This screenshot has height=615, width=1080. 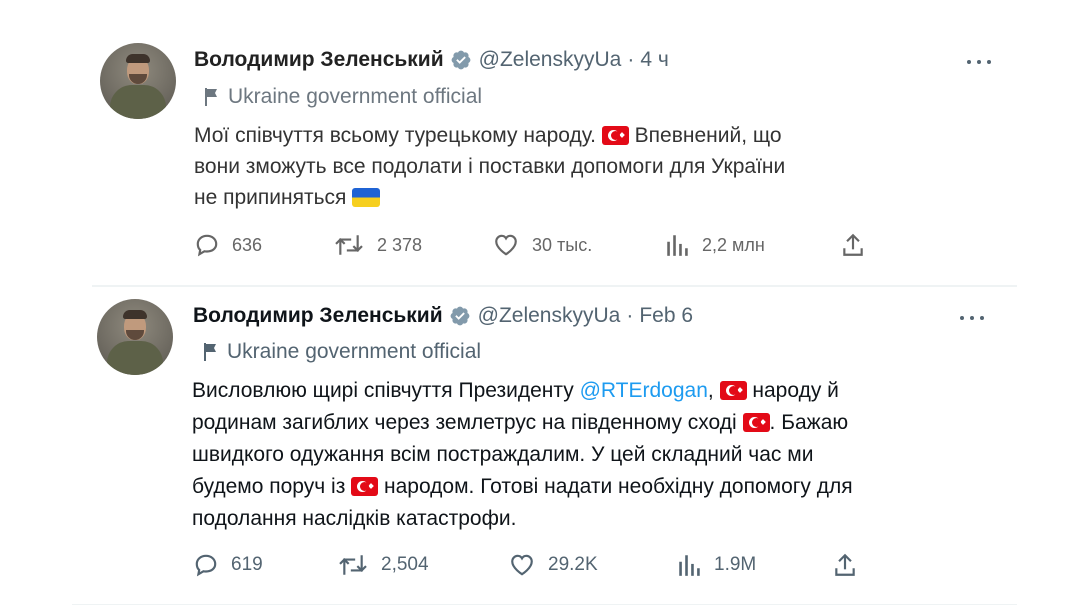 I want to click on tweet-text-run: будемо поруч із, so click(x=272, y=486).